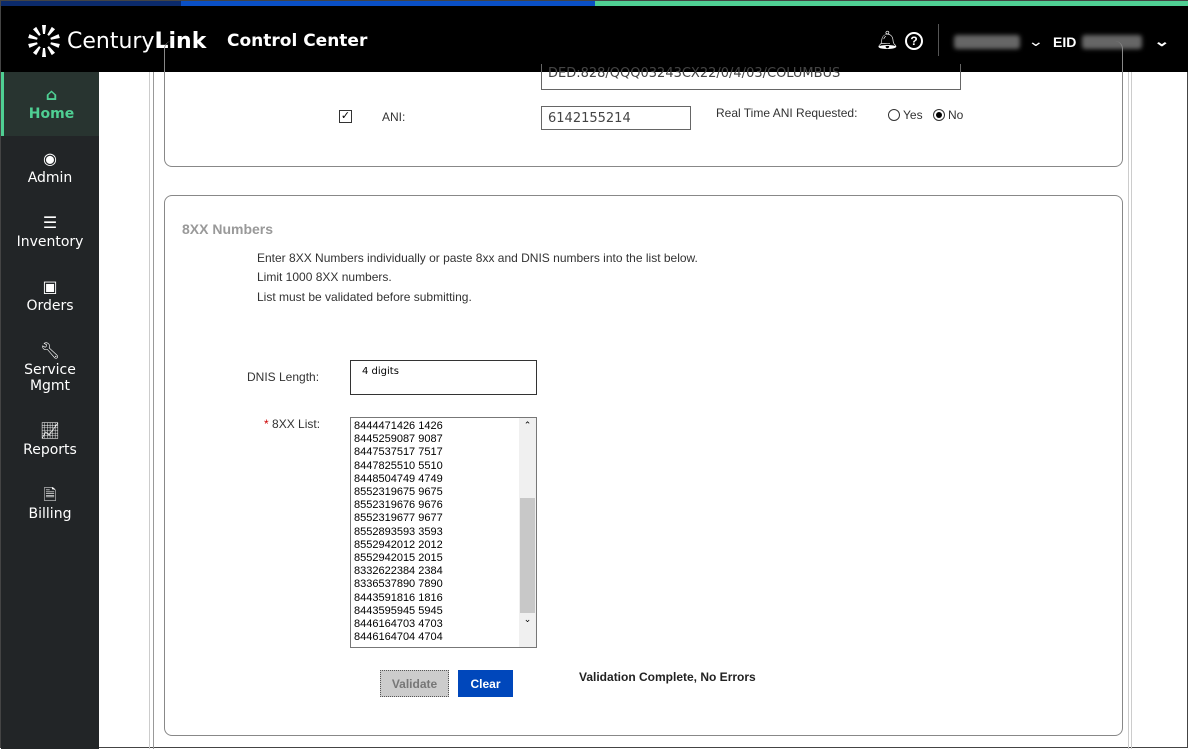 The width and height of the screenshot is (1188, 749). Describe the element at coordinates (527, 619) in the screenshot. I see `scroll-down-icon: ⌄` at that location.